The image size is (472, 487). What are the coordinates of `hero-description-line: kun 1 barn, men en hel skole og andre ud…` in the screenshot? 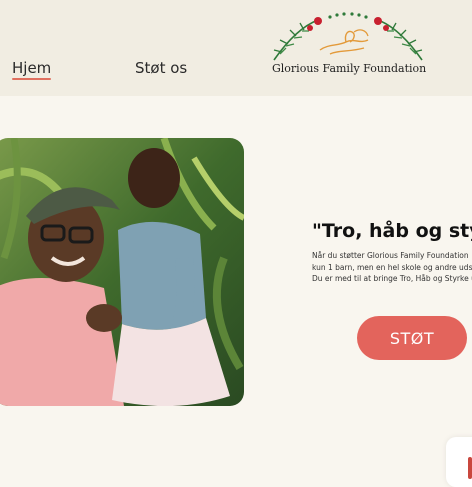 It's located at (392, 267).